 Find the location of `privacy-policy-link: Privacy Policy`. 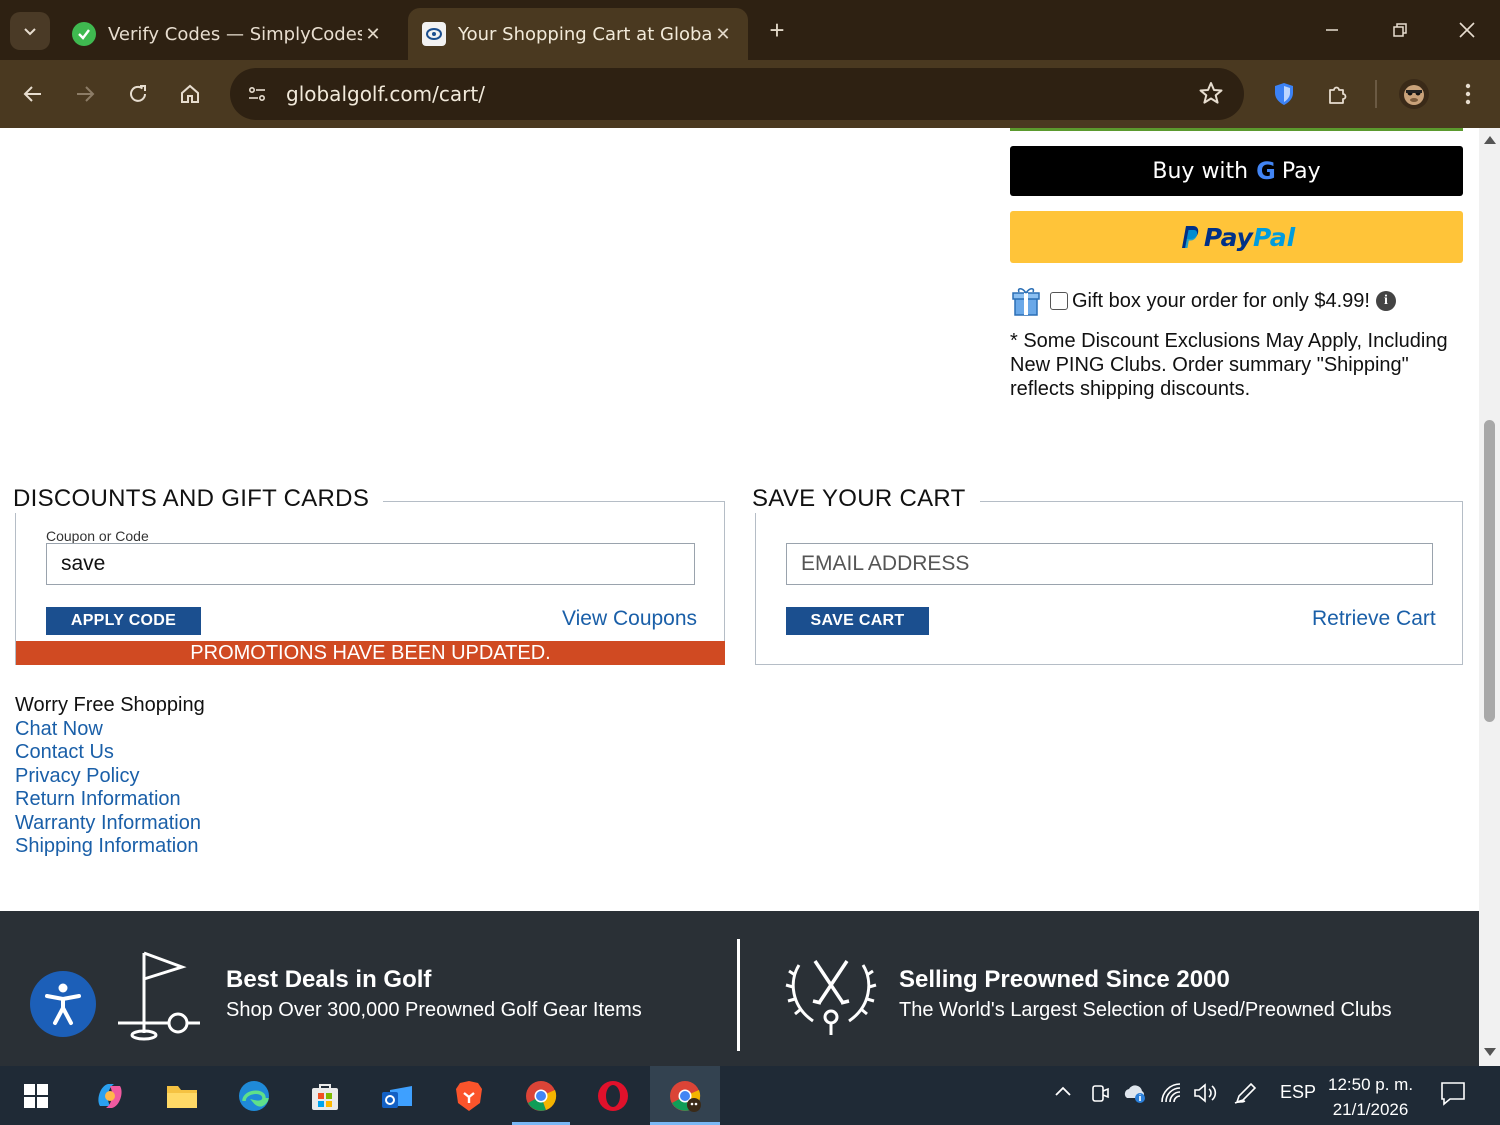

privacy-policy-link: Privacy Policy is located at coordinates (110, 777).